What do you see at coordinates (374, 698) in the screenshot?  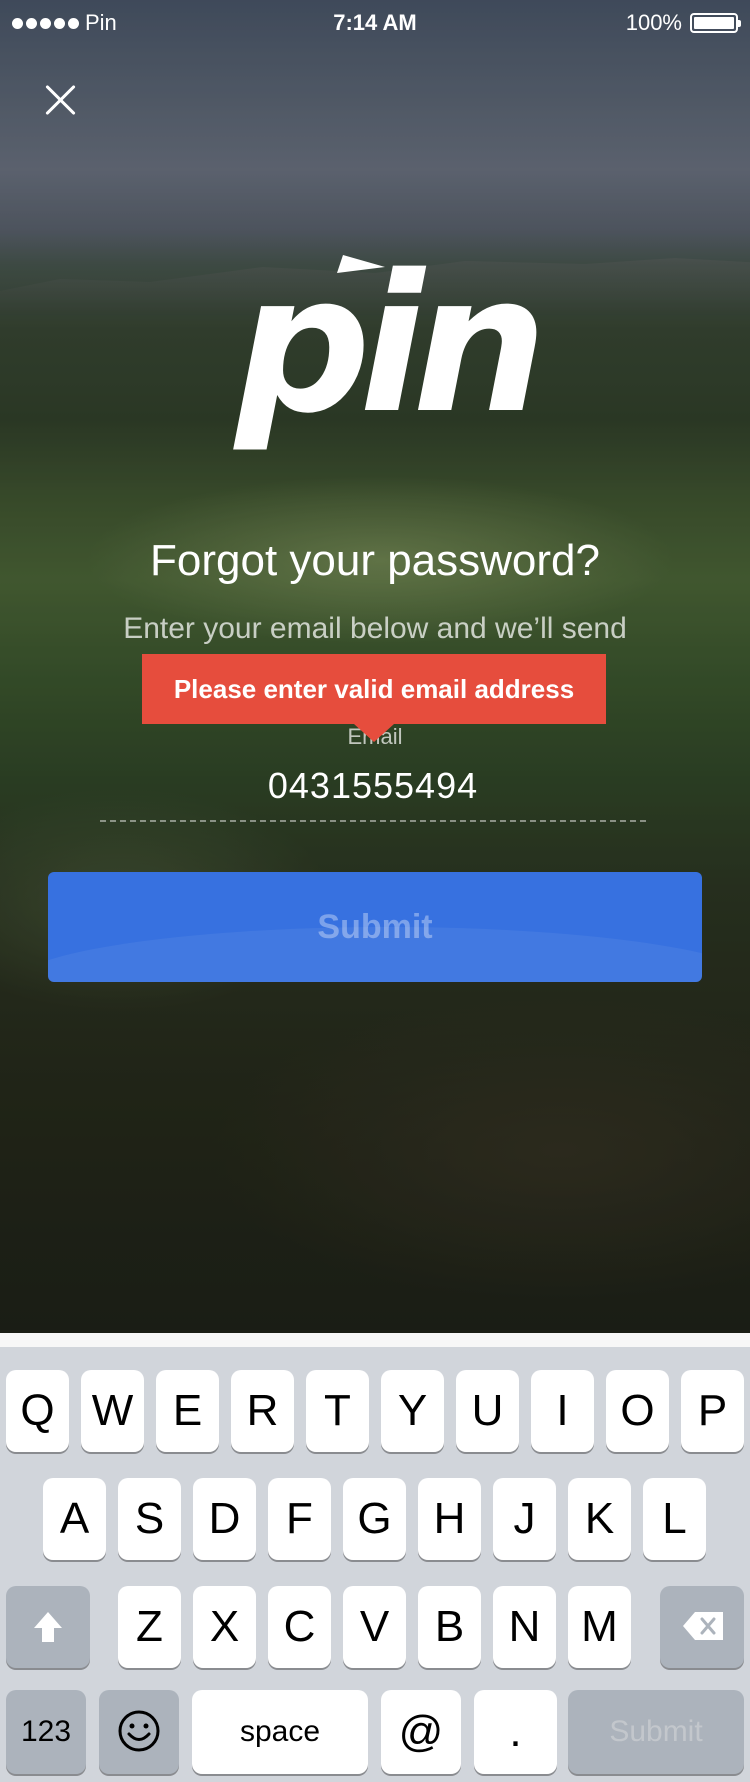 I see `error-tooltip: Please enter valid email address` at bounding box center [374, 698].